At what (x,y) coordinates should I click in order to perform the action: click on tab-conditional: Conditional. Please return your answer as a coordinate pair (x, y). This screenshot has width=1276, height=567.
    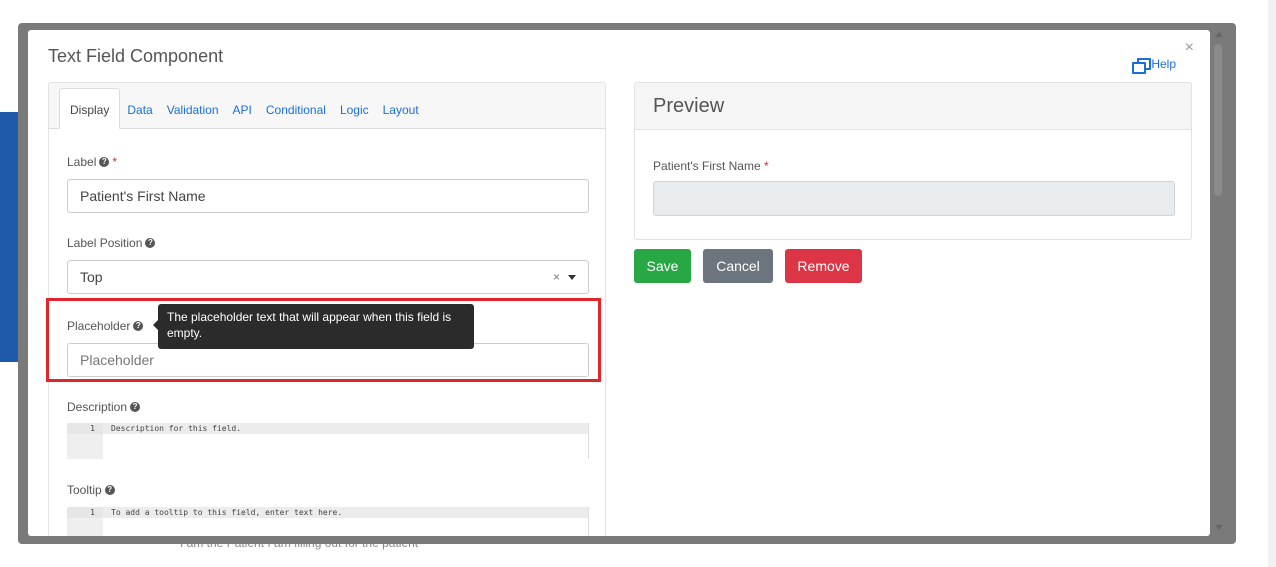
    Looking at the image, I should click on (296, 115).